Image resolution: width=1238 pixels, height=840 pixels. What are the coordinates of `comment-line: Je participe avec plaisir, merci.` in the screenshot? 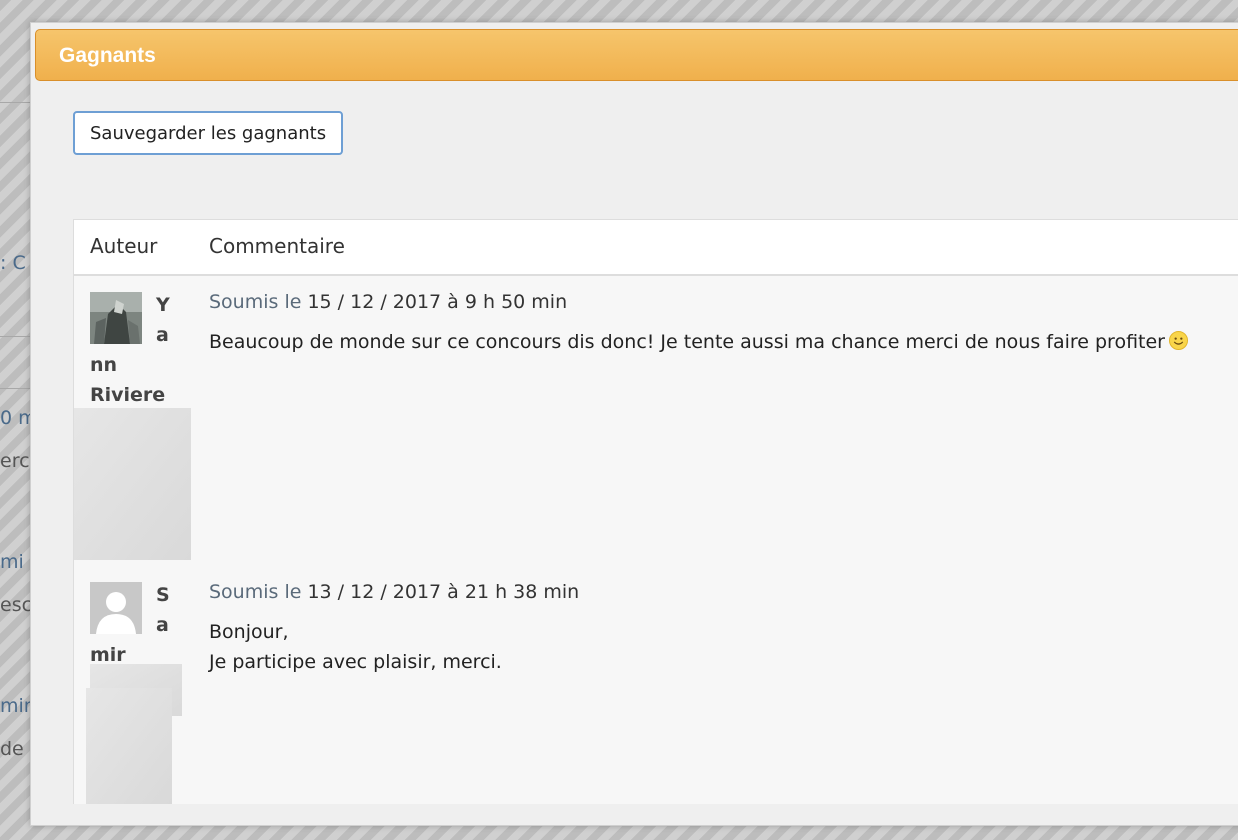 It's located at (355, 662).